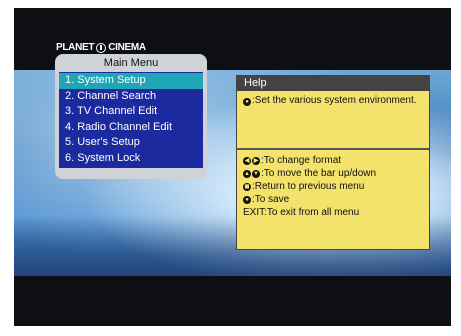 This screenshot has height=336, width=461. Describe the element at coordinates (333, 149) in the screenshot. I see `divider` at that location.